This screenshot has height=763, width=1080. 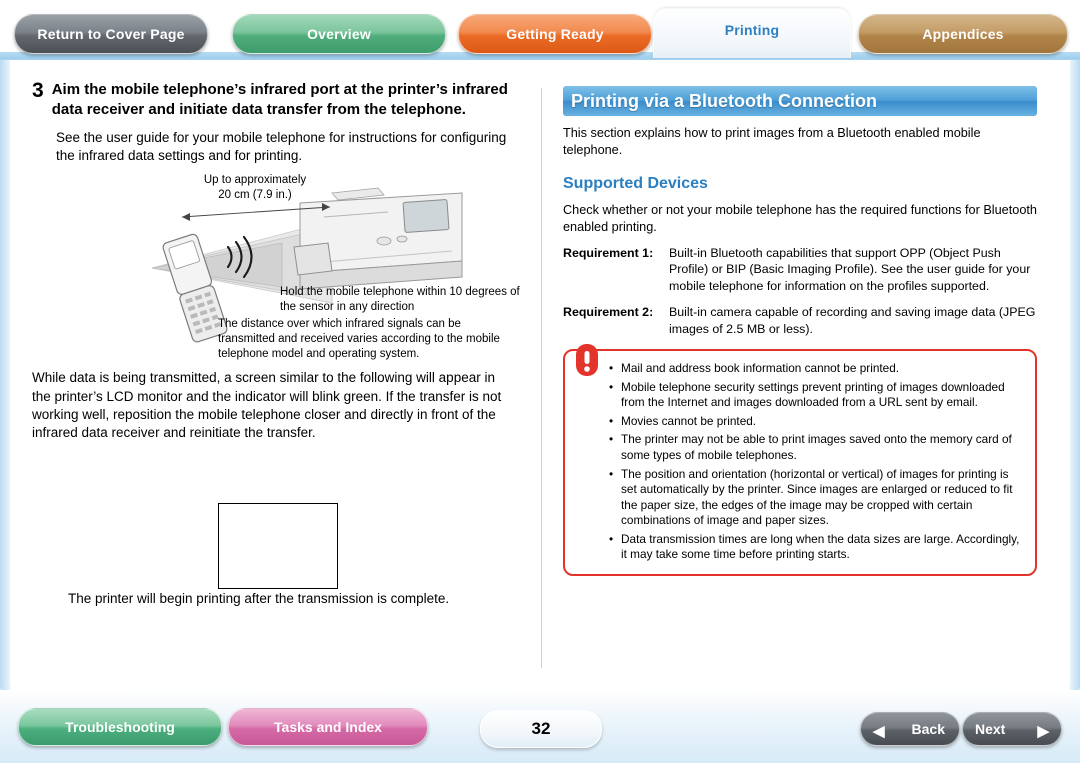 I want to click on tab-label: Overview, so click(x=339, y=34).